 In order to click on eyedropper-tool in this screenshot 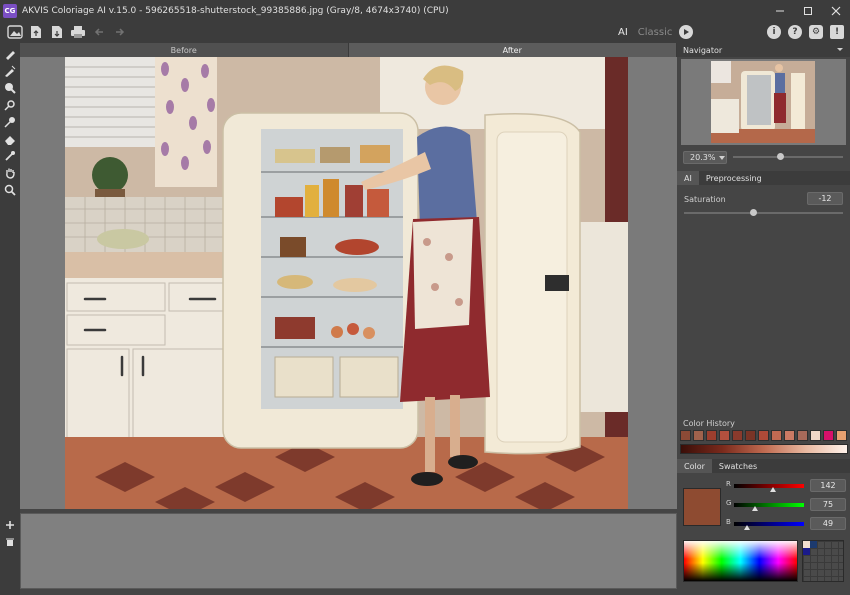, I will do `click(10, 122)`.